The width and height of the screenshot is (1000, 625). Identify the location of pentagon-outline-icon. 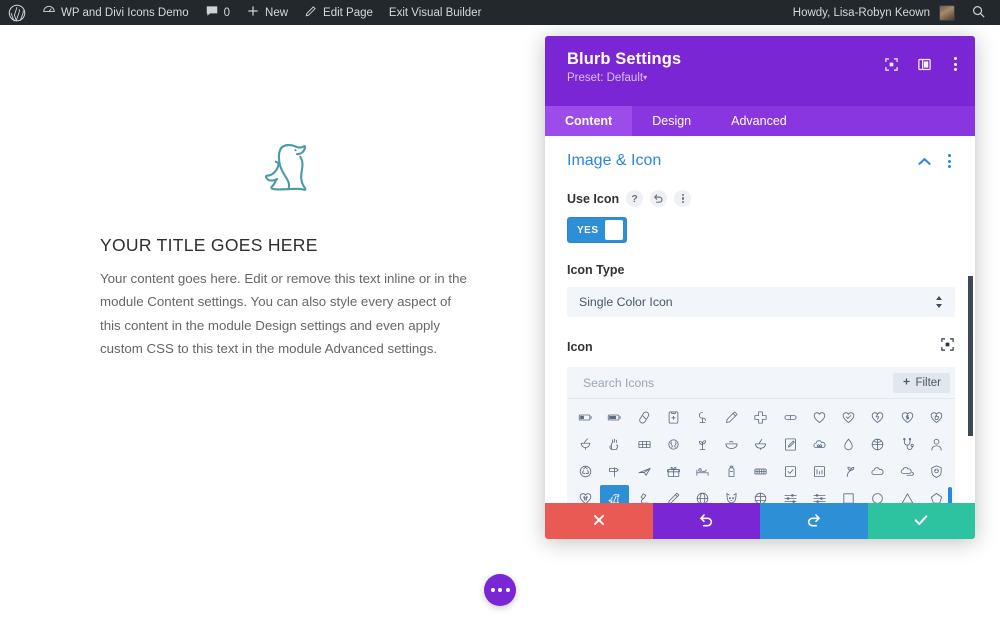
(936, 494).